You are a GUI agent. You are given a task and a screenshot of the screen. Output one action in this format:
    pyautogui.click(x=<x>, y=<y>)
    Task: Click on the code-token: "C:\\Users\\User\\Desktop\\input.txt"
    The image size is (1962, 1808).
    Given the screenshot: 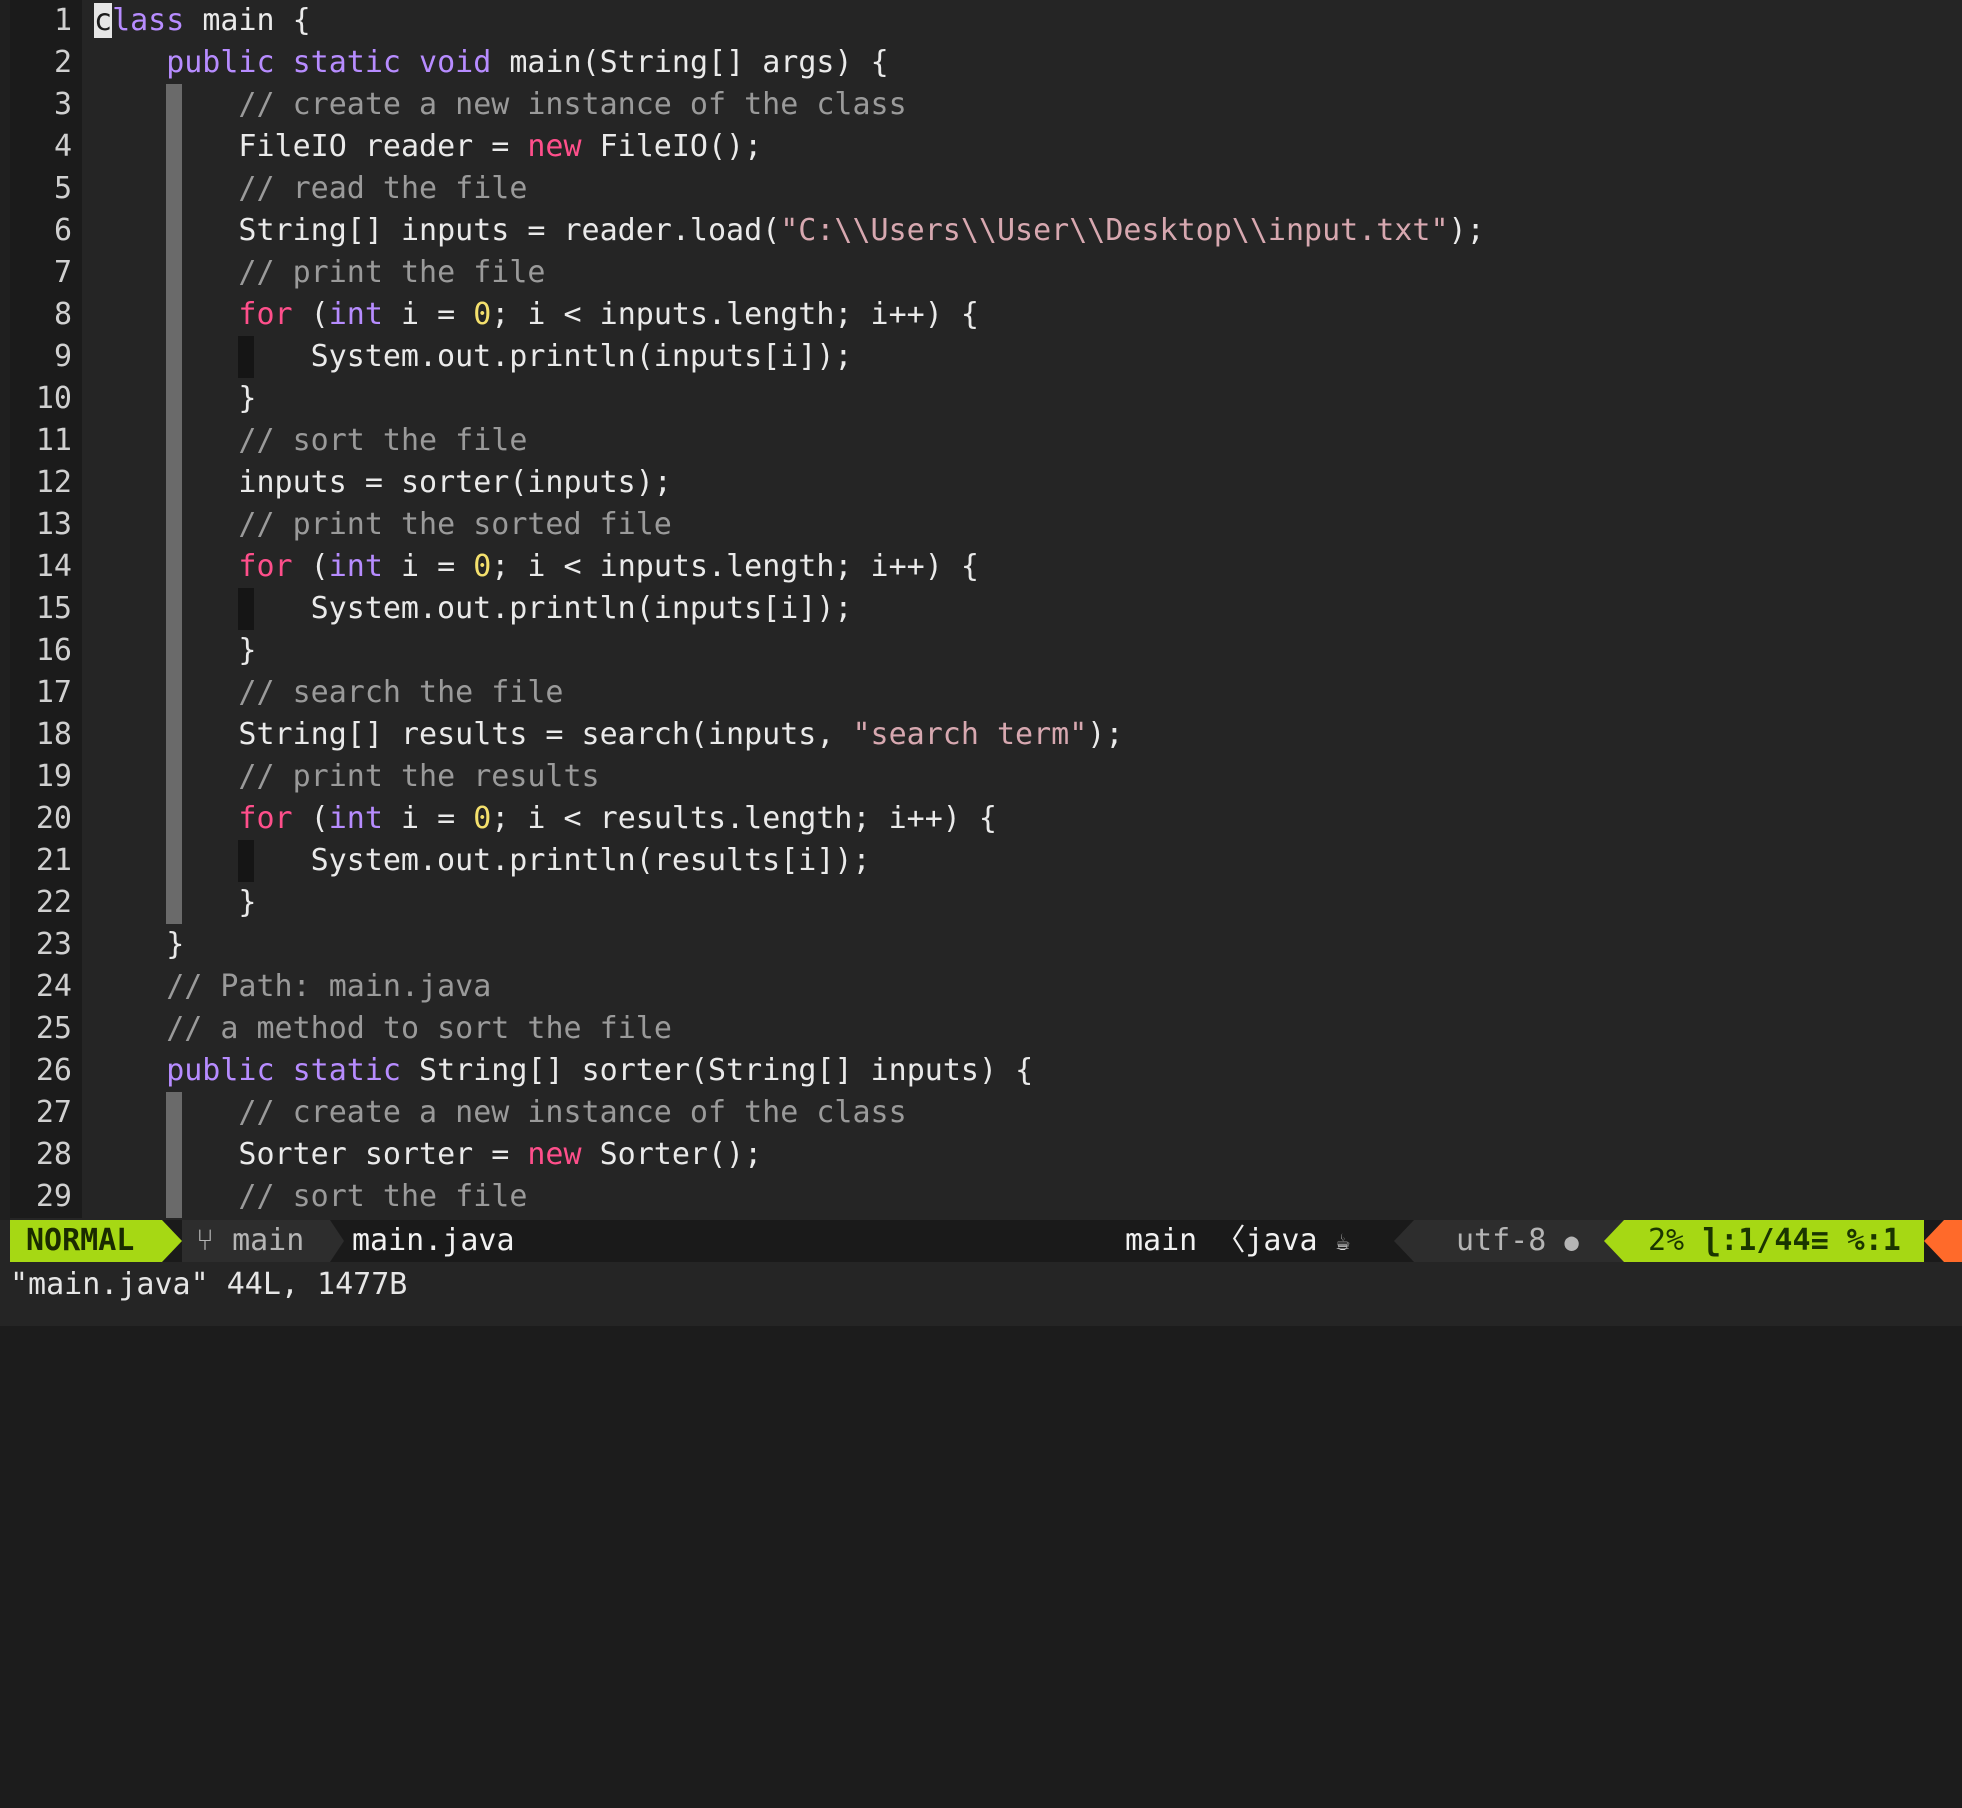 What is the action you would take?
    pyautogui.click(x=1114, y=230)
    